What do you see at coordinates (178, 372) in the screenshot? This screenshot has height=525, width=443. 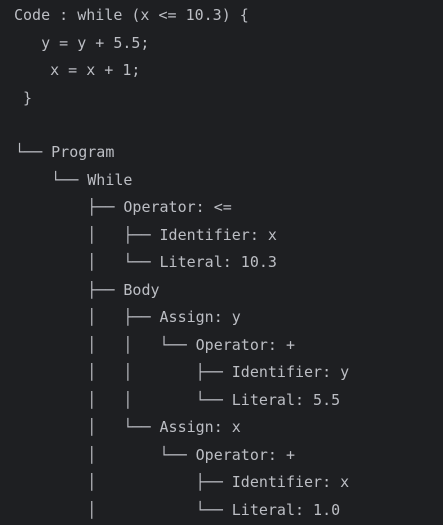 I see `tree-node-identifier-y: │ │ ├── Identifier: y` at bounding box center [178, 372].